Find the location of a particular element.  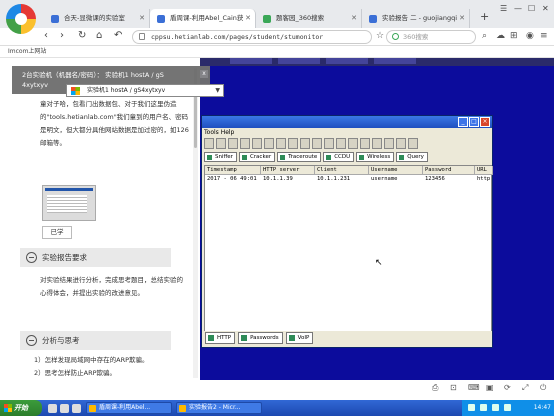

list-item: 1）怎样发现局域网中存在的ARP欺骗。 is located at coordinates (91, 360).